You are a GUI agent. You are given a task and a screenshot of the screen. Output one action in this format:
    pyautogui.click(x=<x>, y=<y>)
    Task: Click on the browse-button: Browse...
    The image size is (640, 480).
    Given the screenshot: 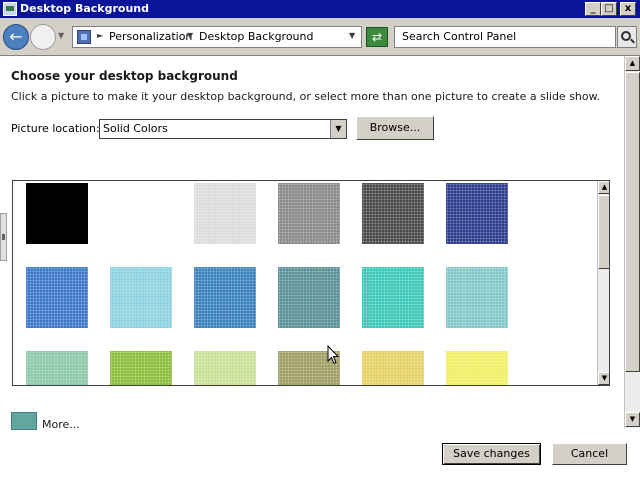 What is the action you would take?
    pyautogui.click(x=395, y=128)
    